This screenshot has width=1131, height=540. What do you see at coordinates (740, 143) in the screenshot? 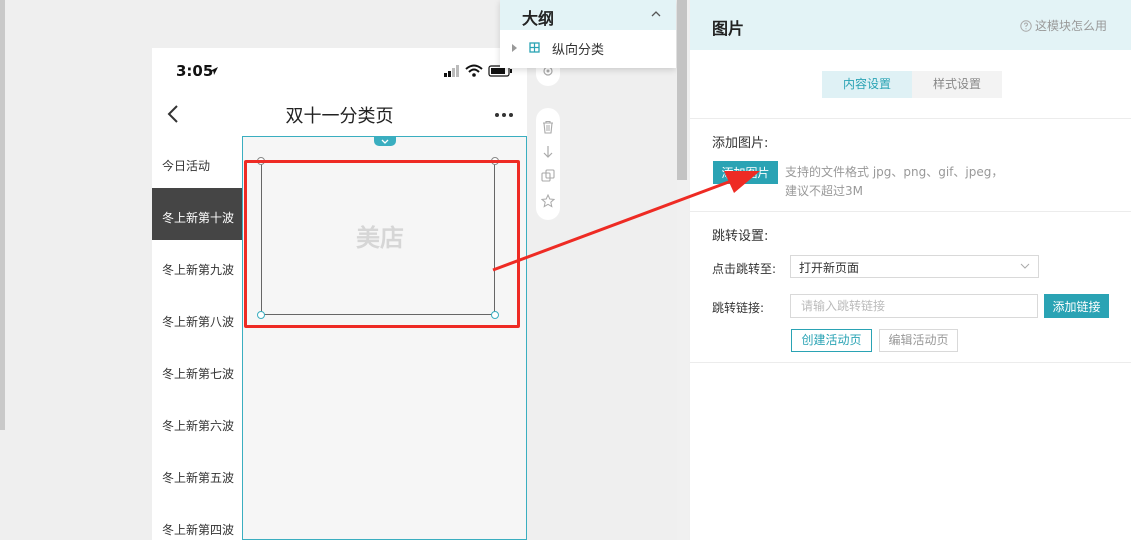
I see `add-image-label: 添加图片:` at bounding box center [740, 143].